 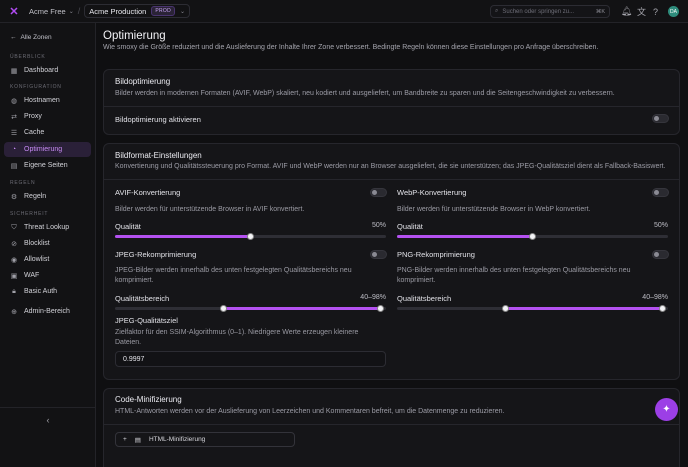 I want to click on bell-icon: 🔔︎, so click(x=626, y=11).